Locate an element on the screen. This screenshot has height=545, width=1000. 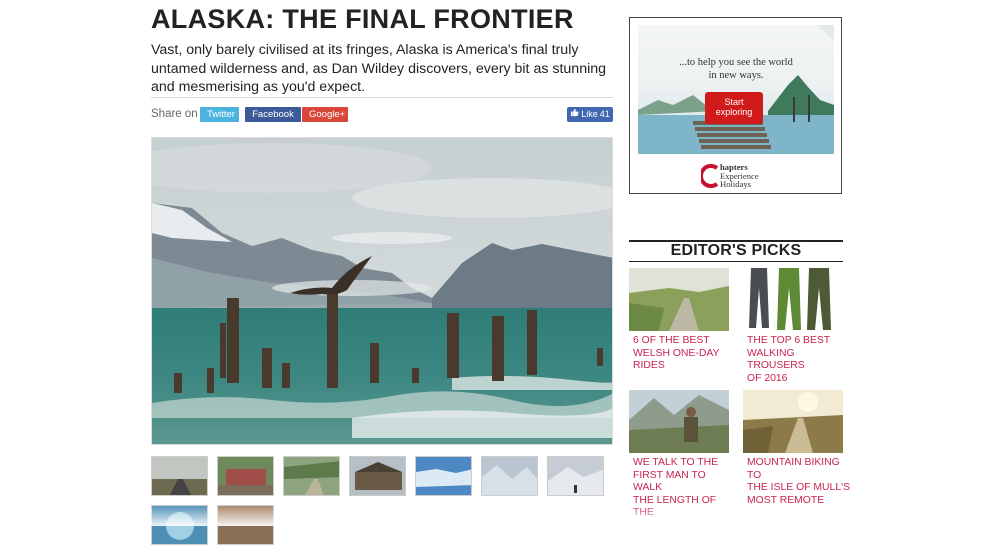
chapters-logo-icon is located at coordinates (710, 176).